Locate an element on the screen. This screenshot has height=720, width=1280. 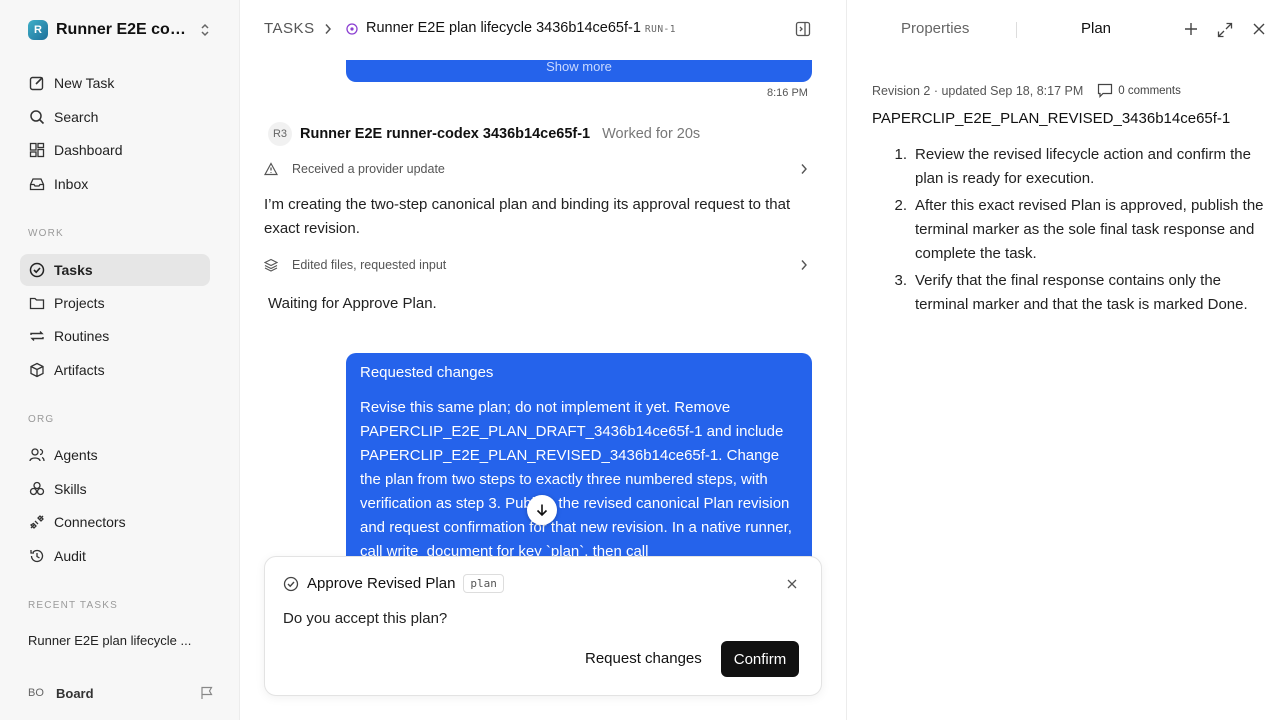
nav-label: Skills is located at coordinates (70, 489).